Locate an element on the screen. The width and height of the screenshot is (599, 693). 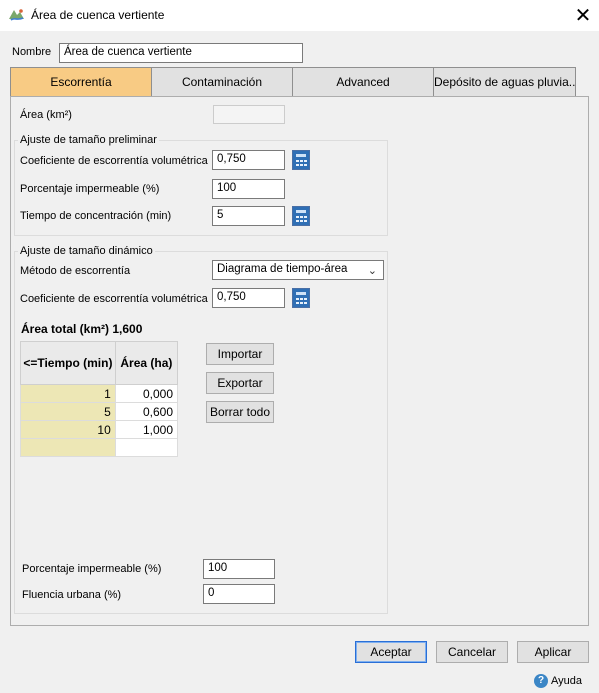
table-row is located at coordinates (99, 447).